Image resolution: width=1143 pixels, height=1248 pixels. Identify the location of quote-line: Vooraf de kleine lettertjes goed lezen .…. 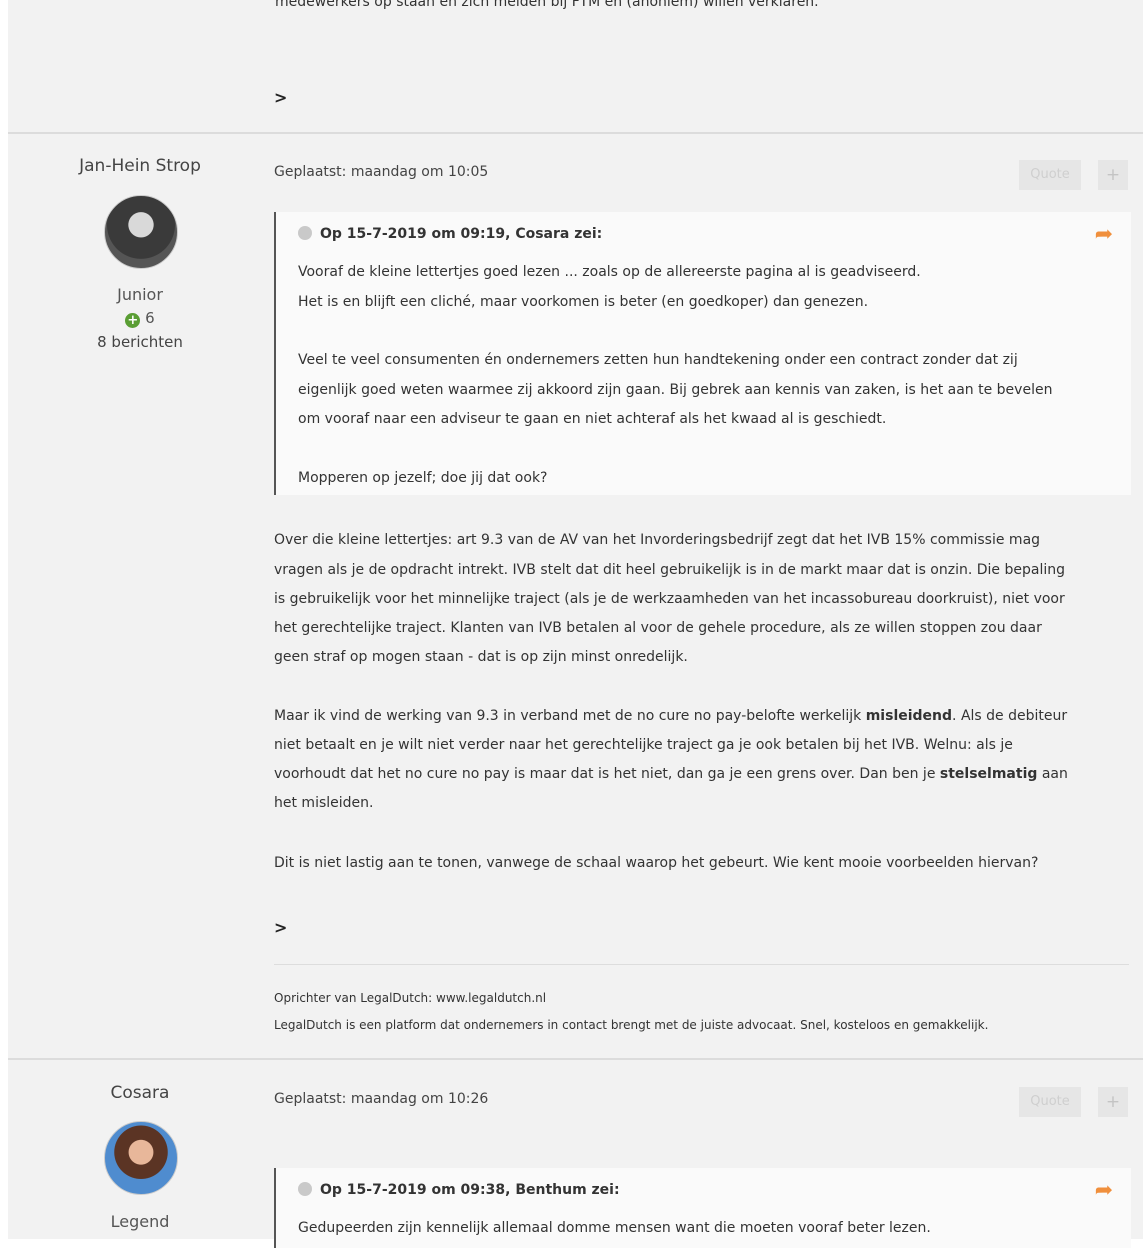
(609, 272).